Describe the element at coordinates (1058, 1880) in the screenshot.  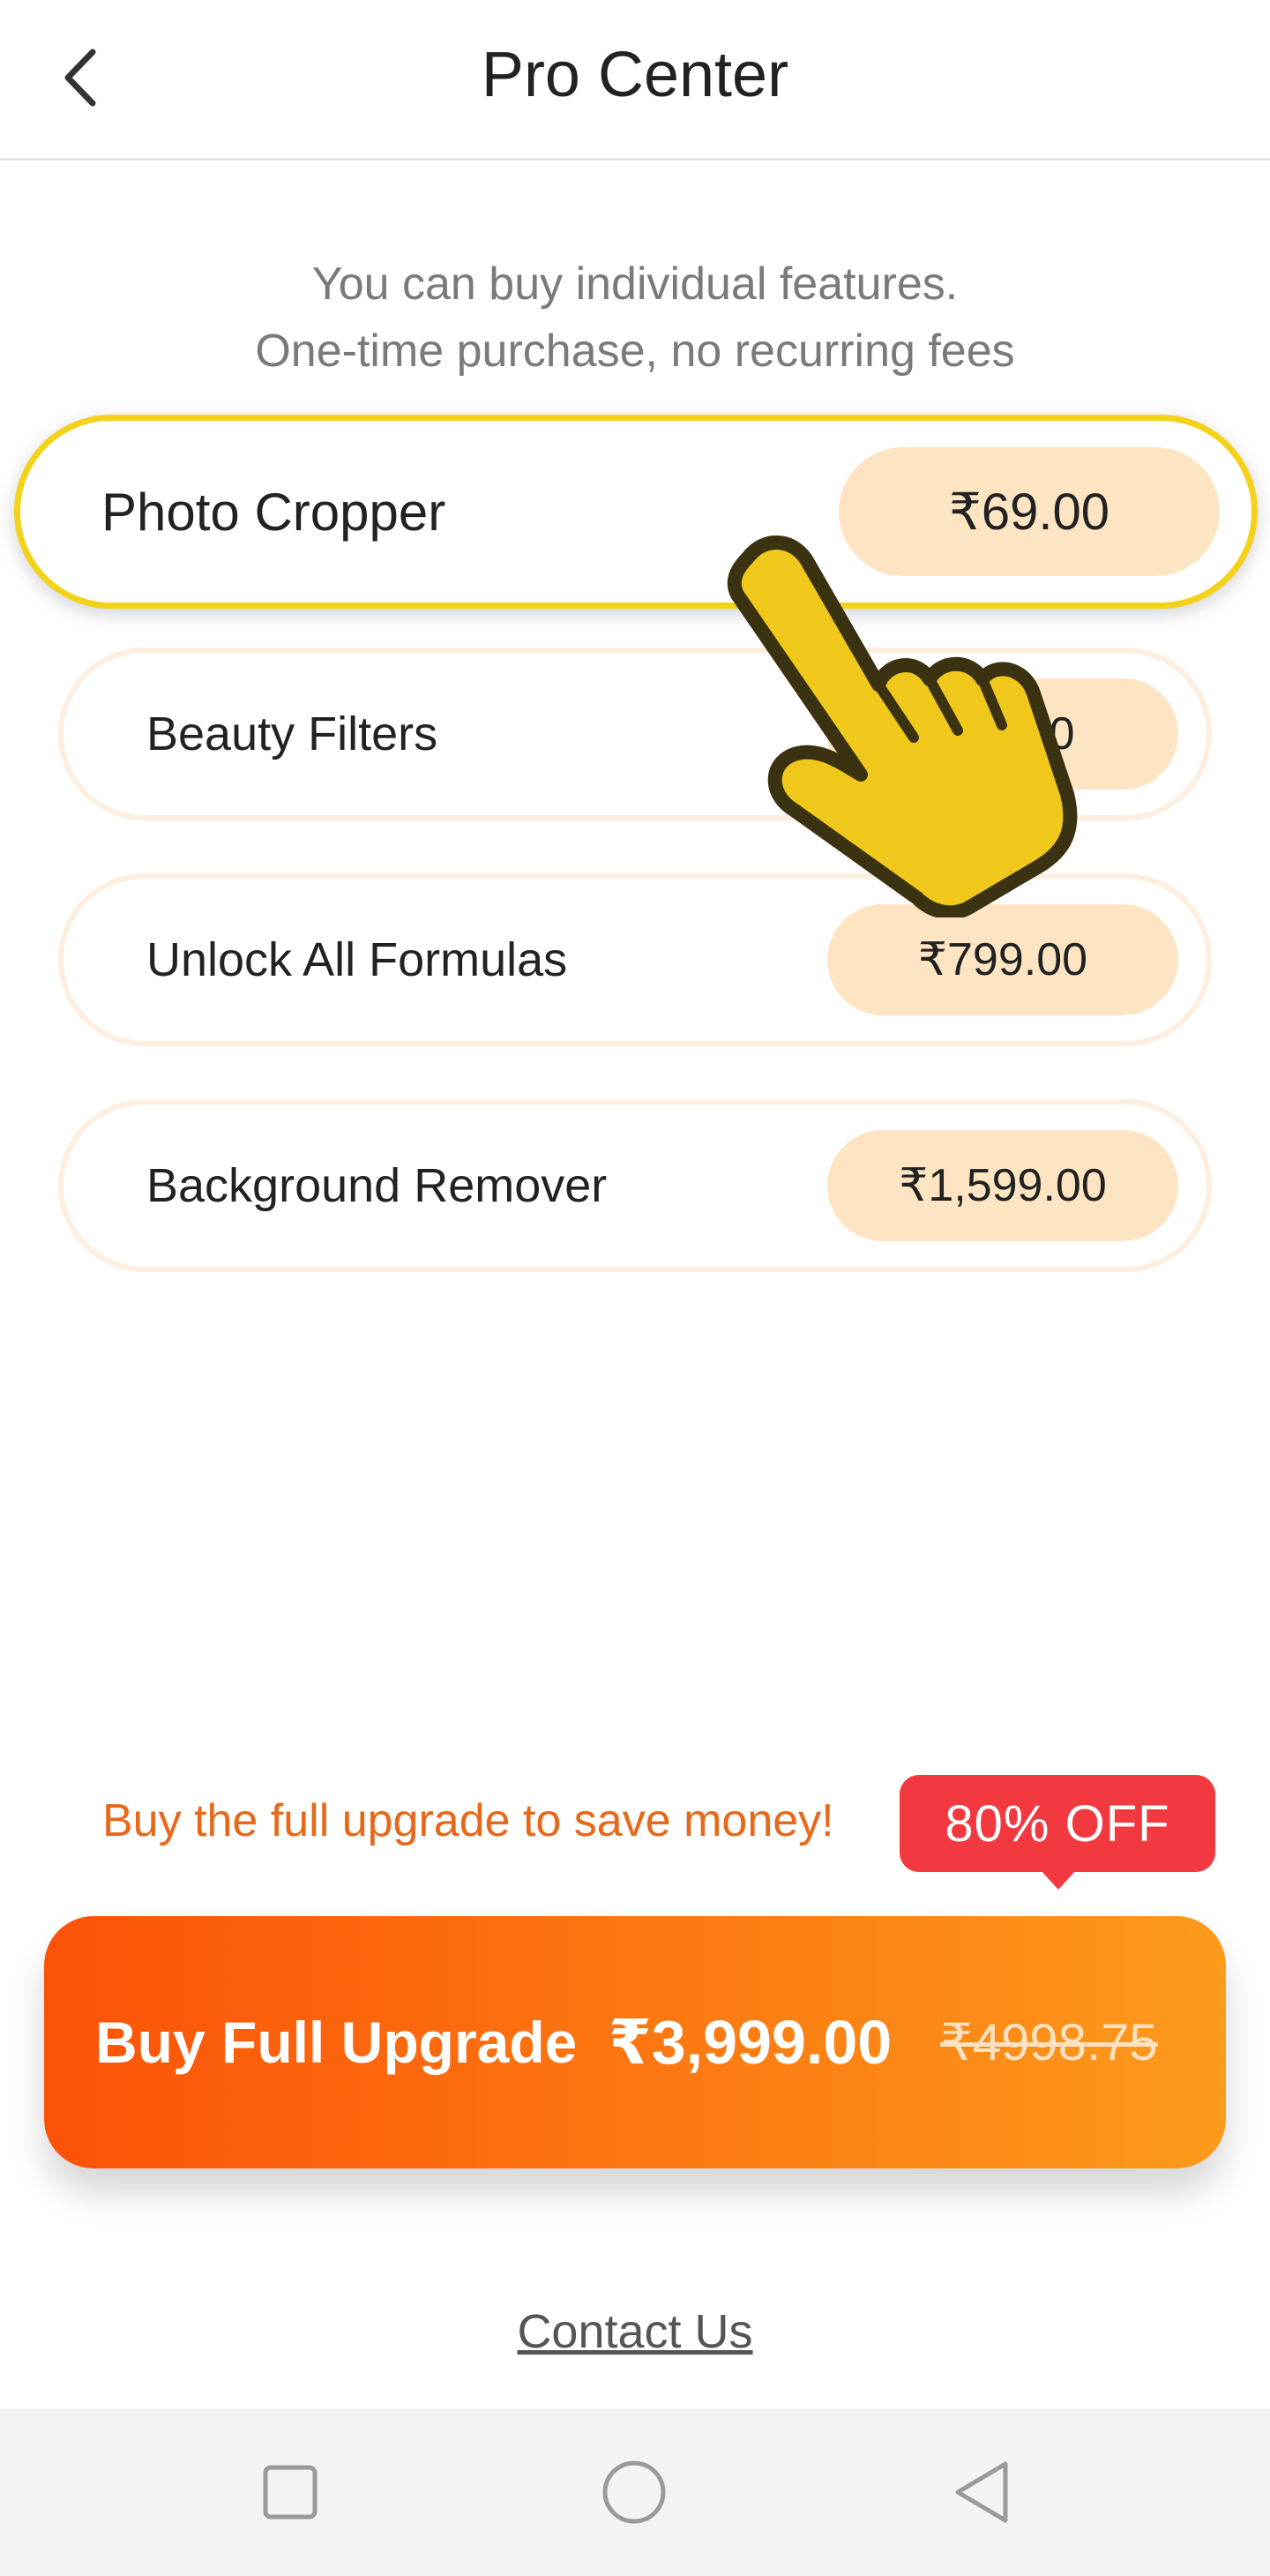
I see `discount-badge-tail` at that location.